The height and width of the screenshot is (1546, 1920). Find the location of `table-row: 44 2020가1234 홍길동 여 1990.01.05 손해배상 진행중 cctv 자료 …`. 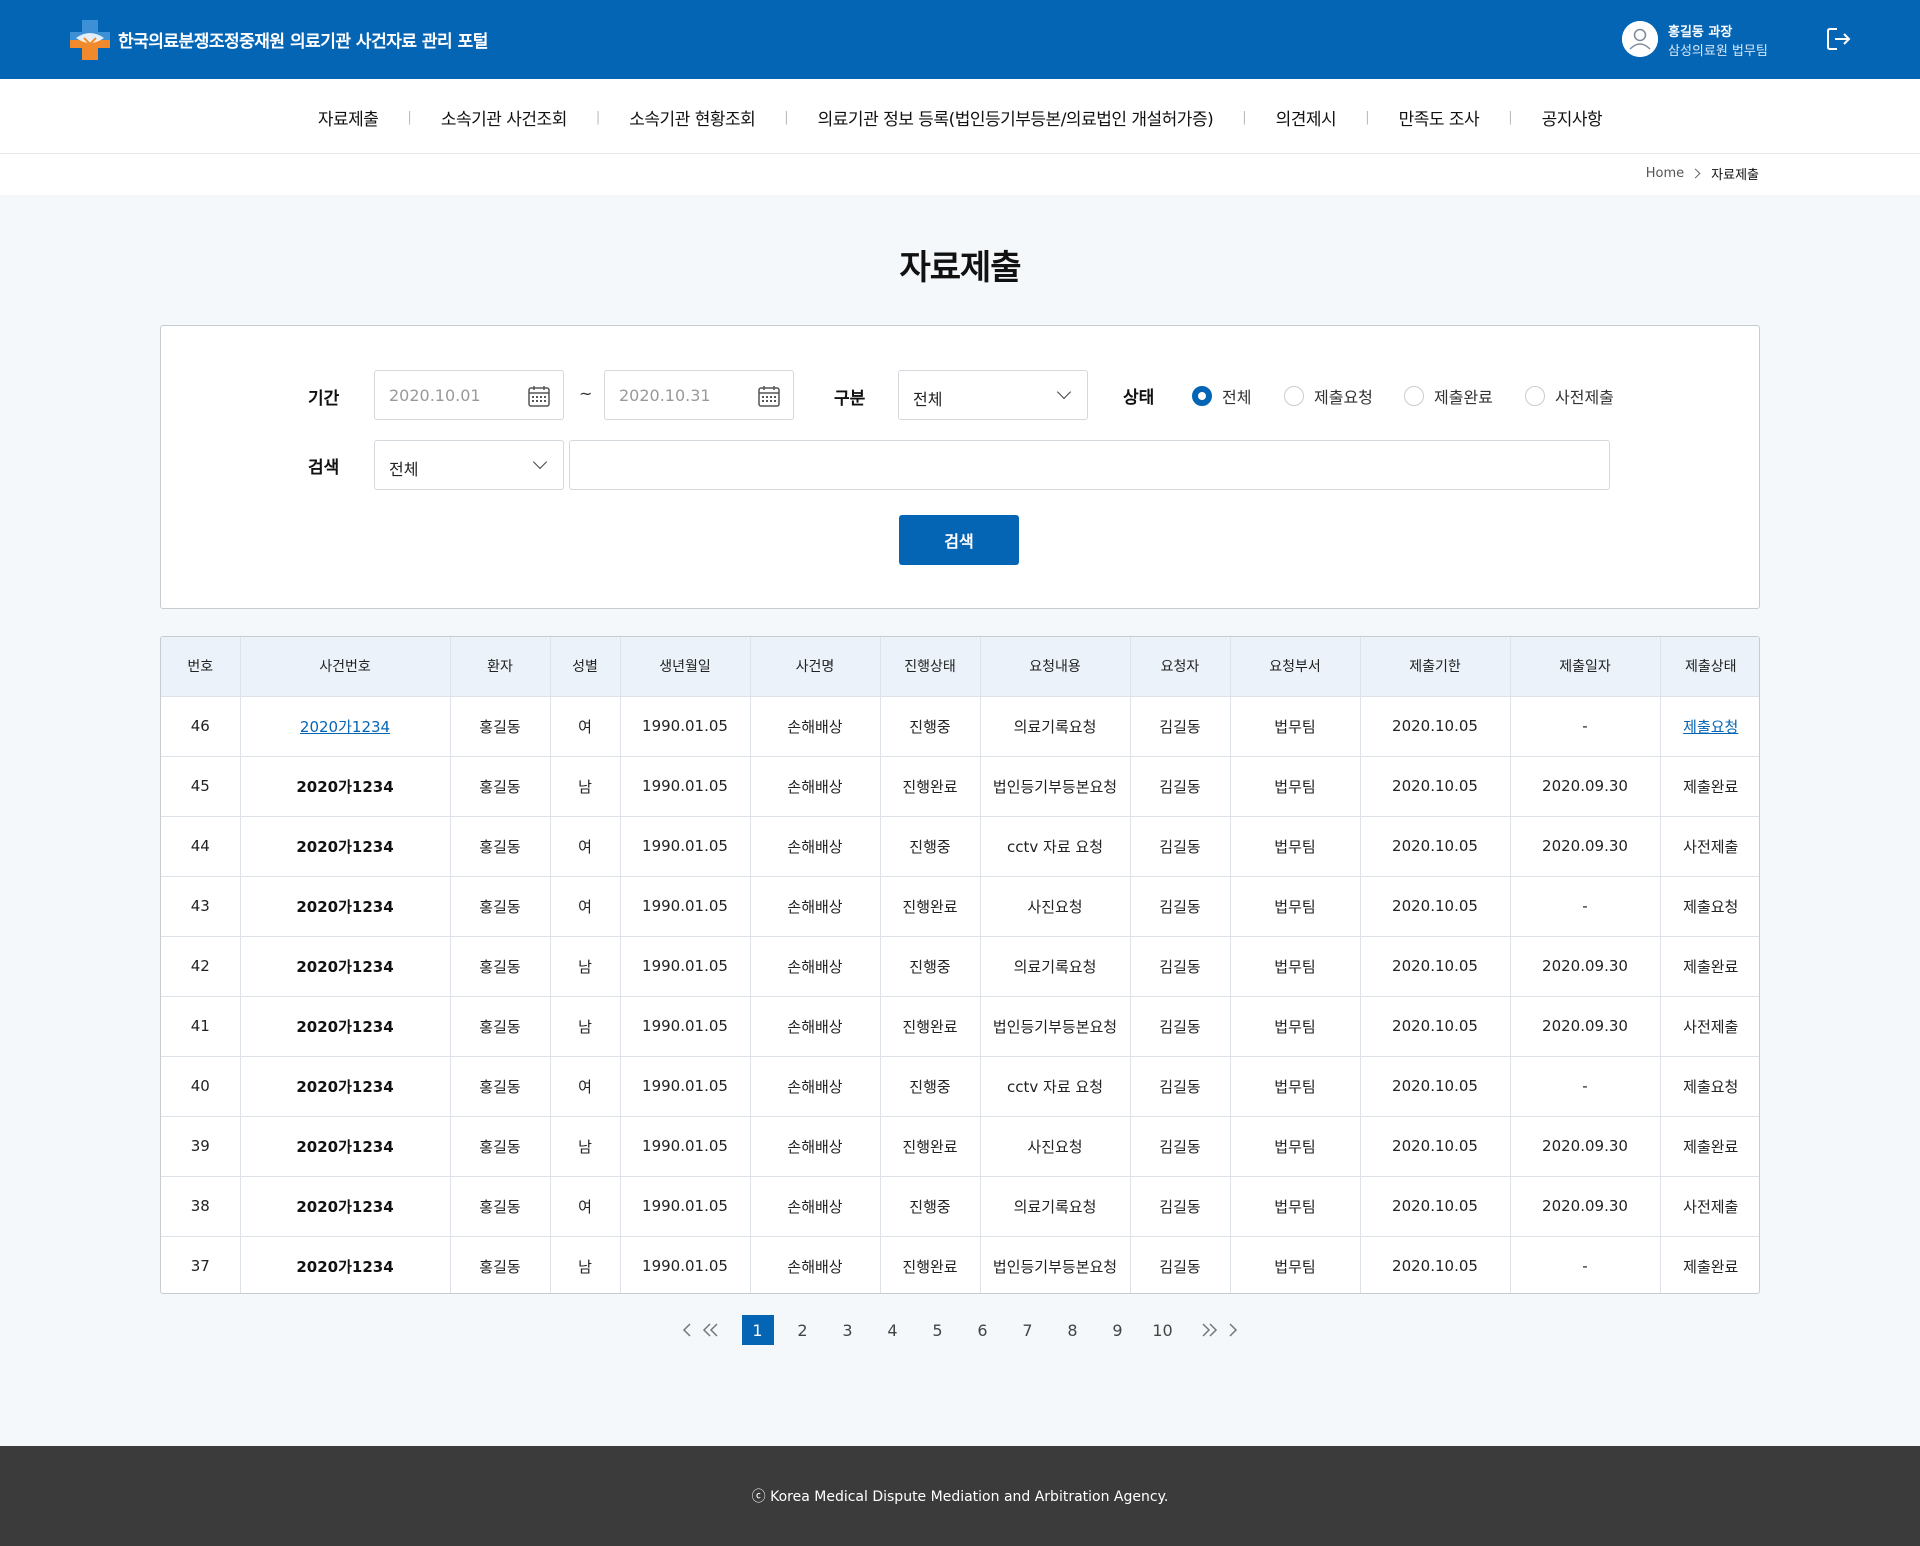

table-row: 44 2020가1234 홍길동 여 1990.01.05 손해배상 진행중 cctv 자료 … is located at coordinates (960, 846).